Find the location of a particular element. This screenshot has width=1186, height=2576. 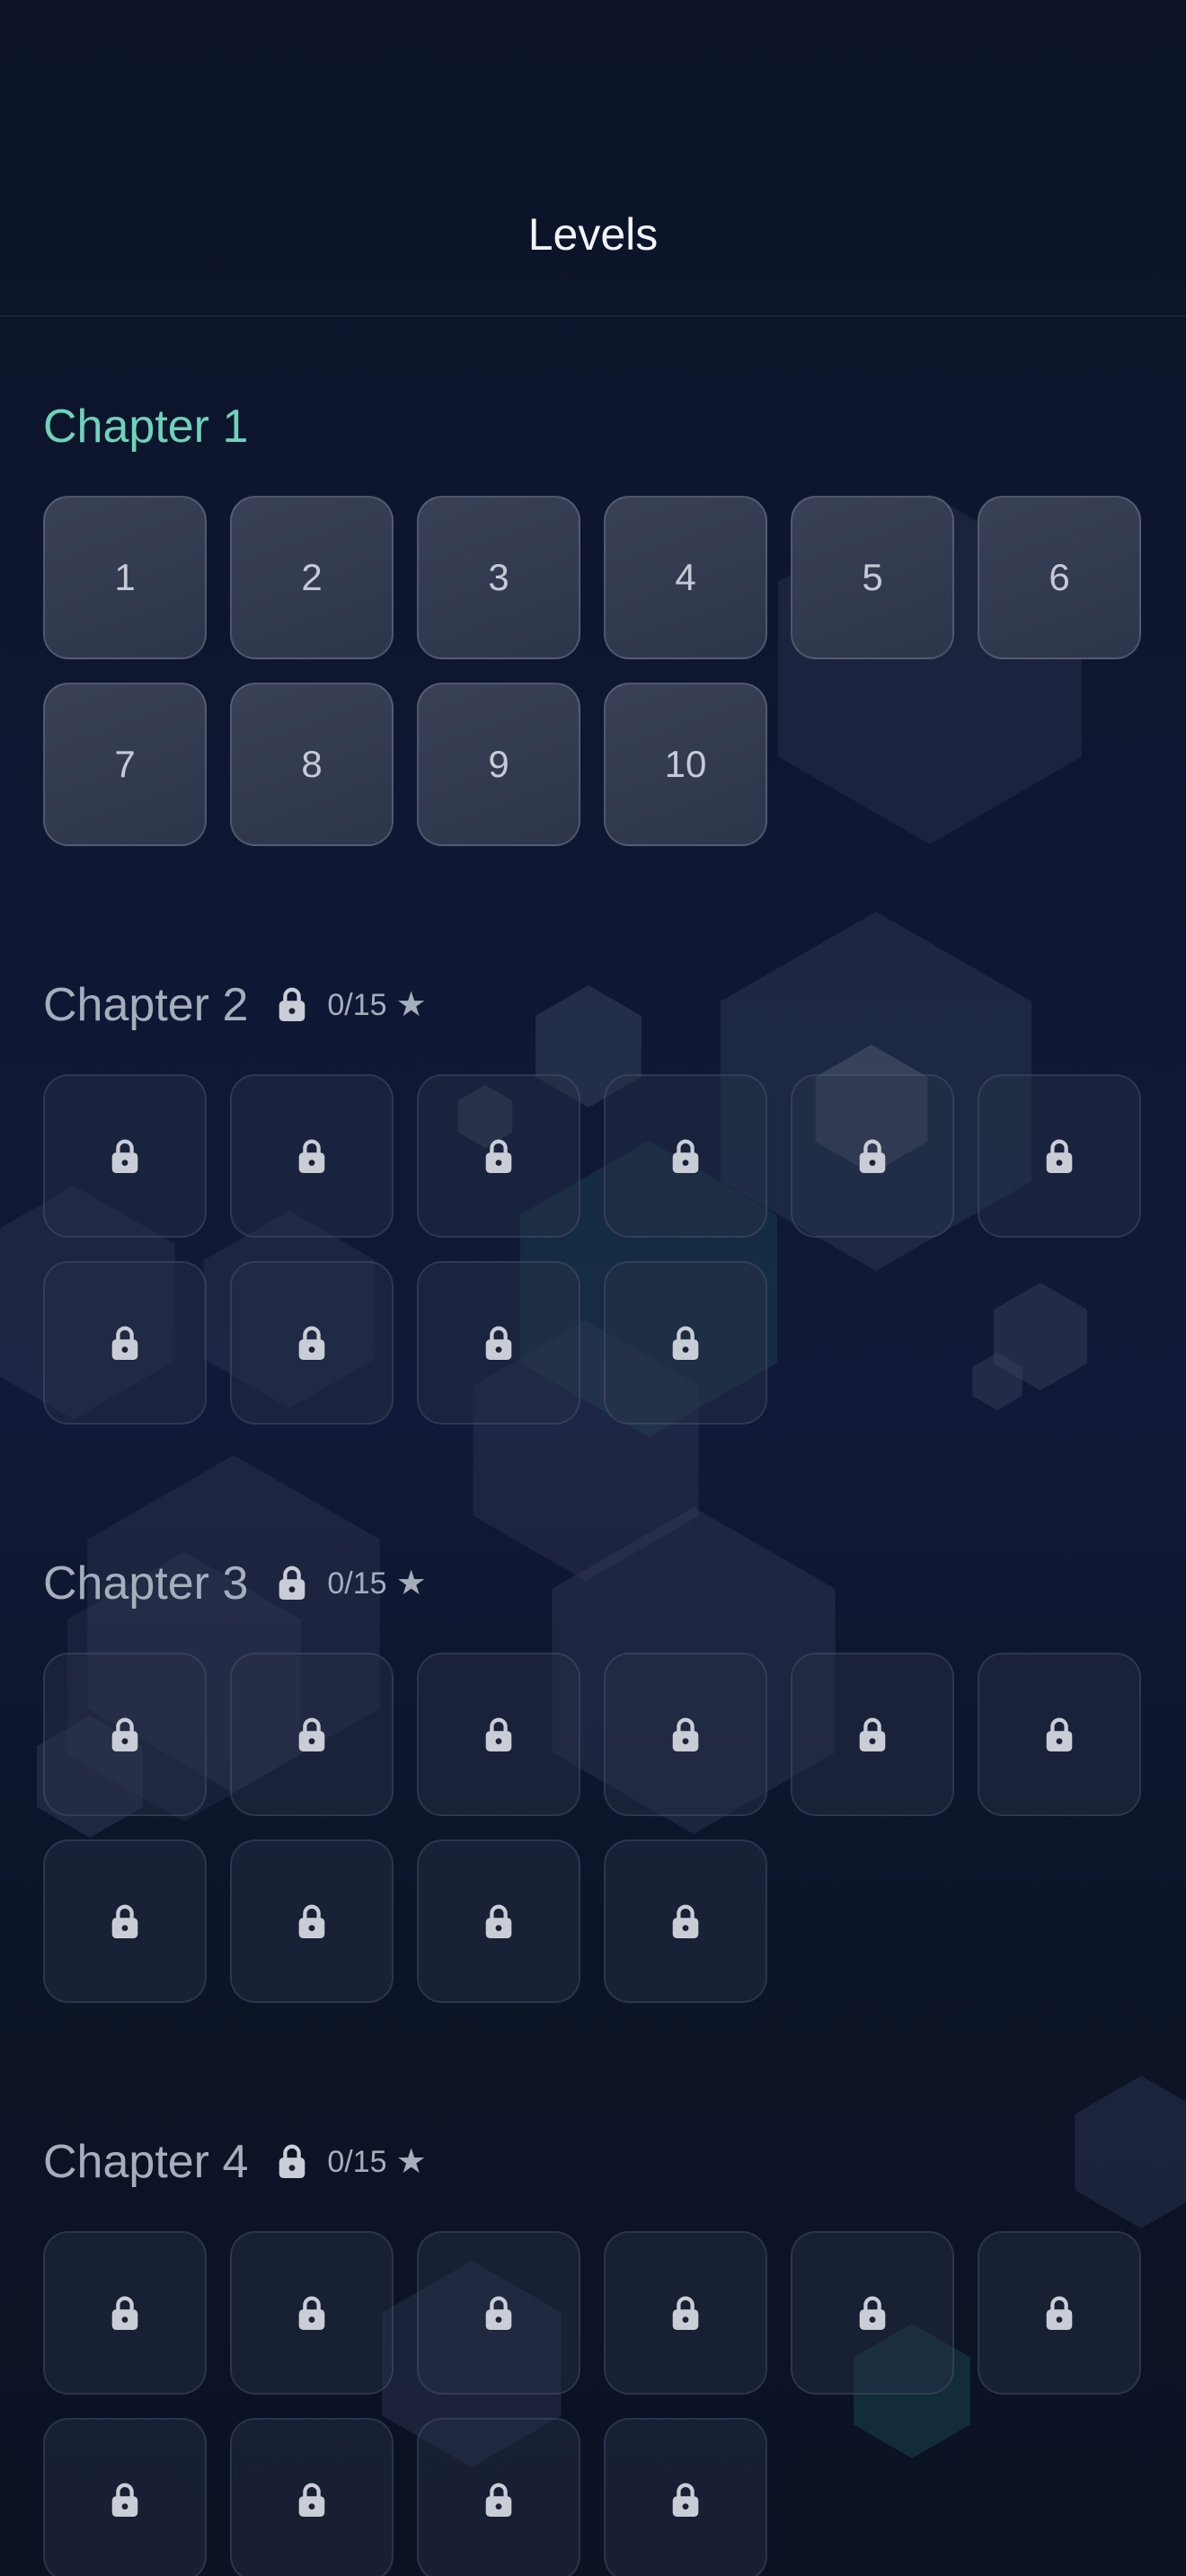

level-tile: 1 is located at coordinates (125, 577).